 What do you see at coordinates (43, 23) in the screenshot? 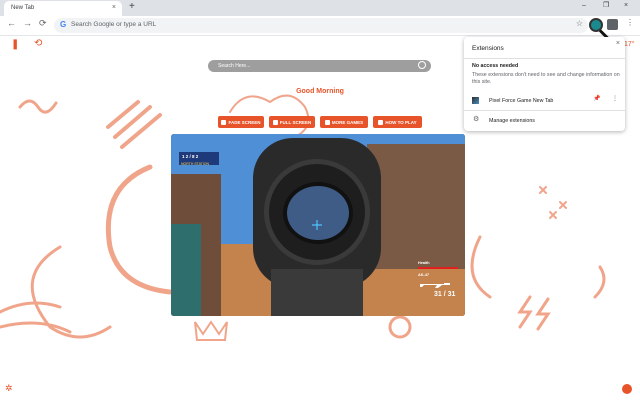
I see `reload-button: ⟳` at bounding box center [43, 23].